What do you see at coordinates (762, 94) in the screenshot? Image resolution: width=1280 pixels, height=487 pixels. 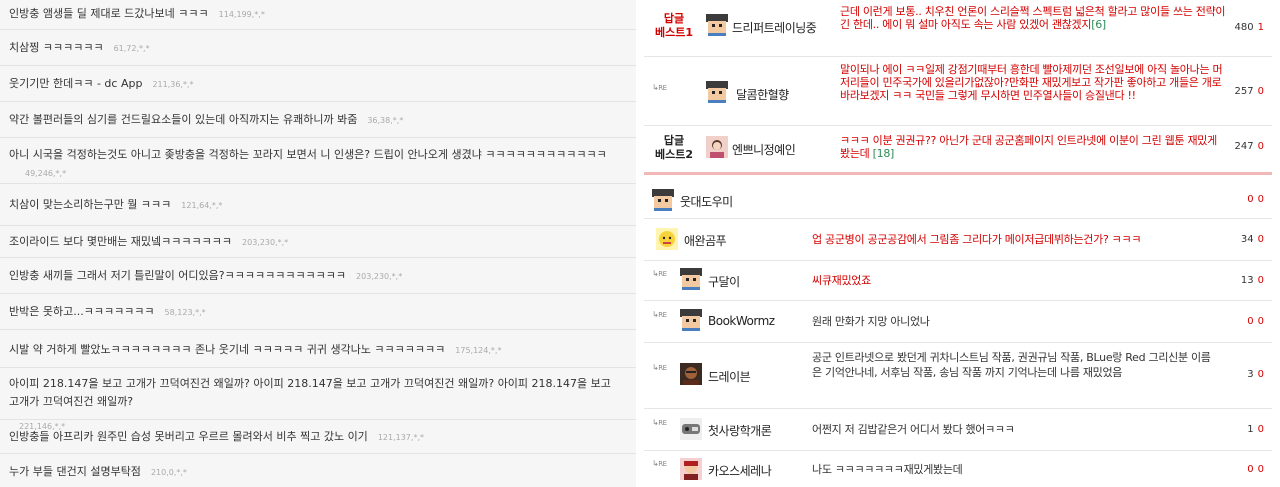 I see `nickname: 달콤한혈향` at bounding box center [762, 94].